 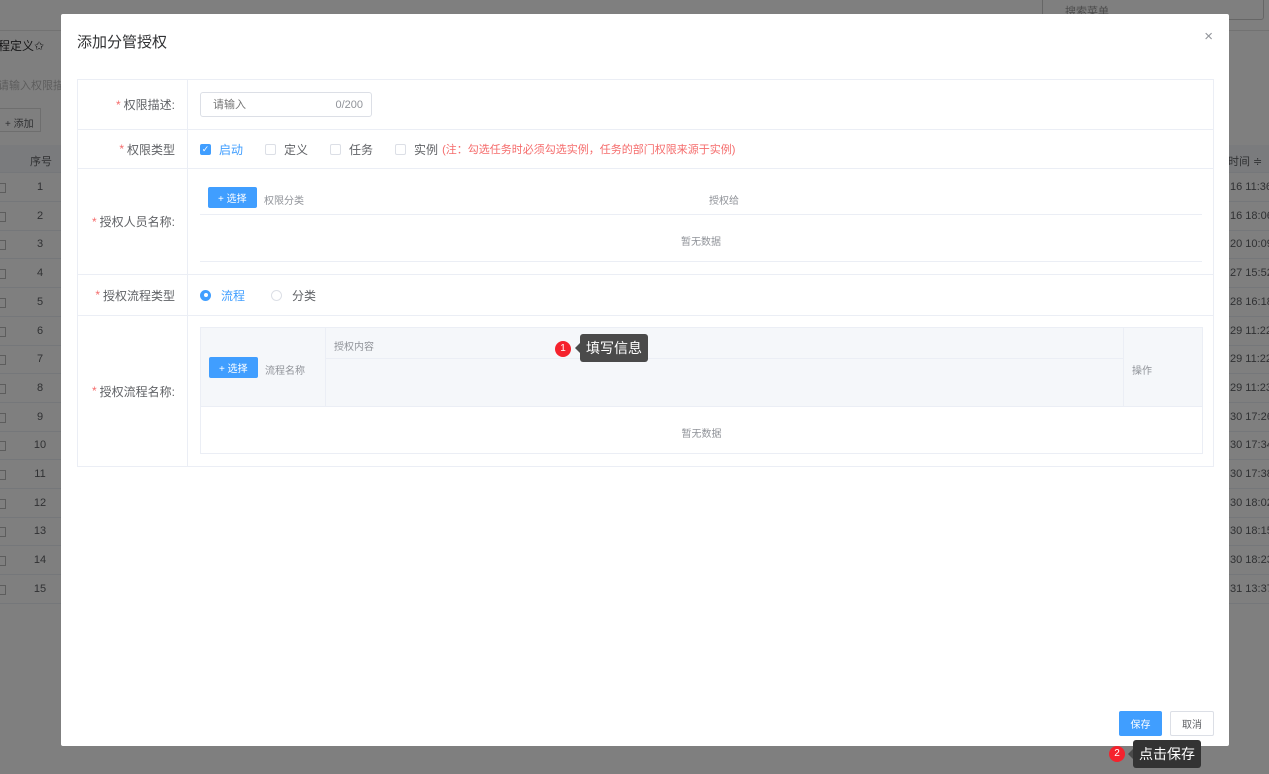 I want to click on guide-tooltip-click-save: 点击保存, so click(x=1164, y=754).